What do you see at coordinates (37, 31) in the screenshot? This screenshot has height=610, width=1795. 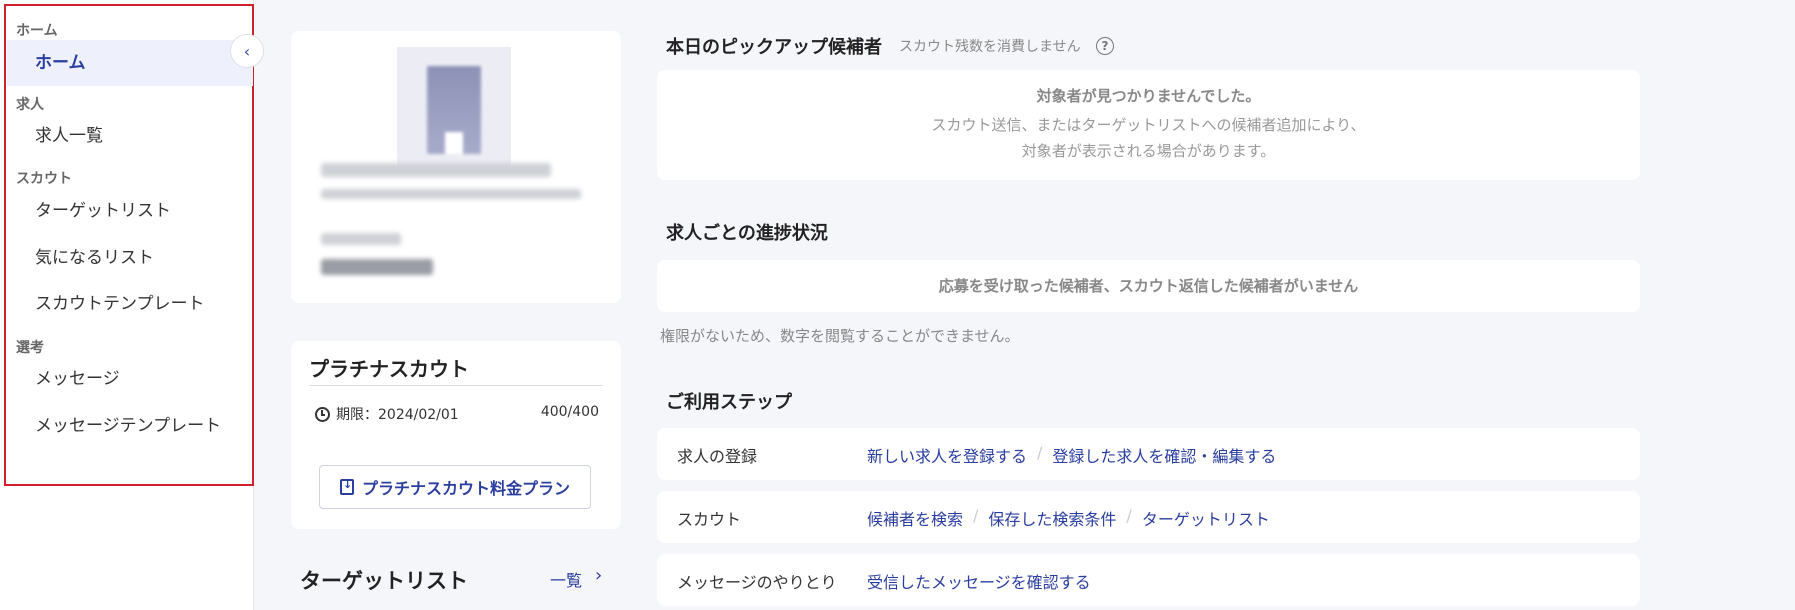 I see `sidebar-section-home: ホーム` at bounding box center [37, 31].